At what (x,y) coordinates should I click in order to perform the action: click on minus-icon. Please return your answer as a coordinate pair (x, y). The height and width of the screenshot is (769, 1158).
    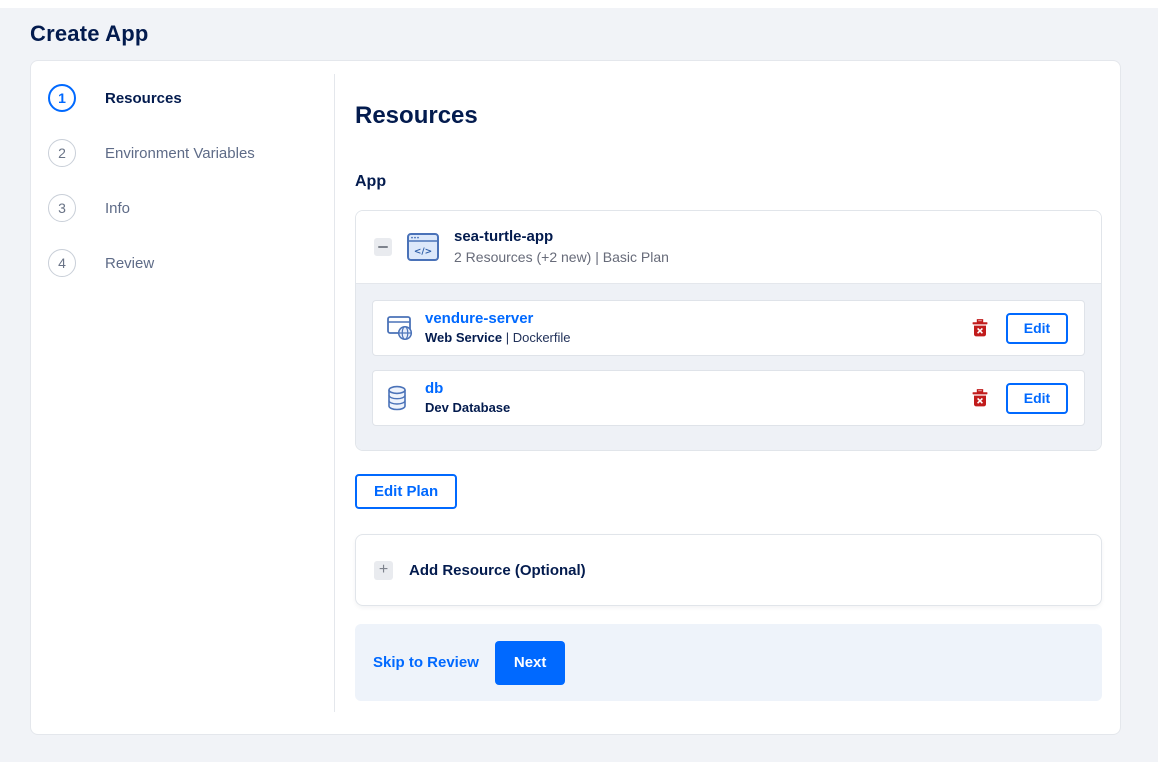
    Looking at the image, I should click on (383, 247).